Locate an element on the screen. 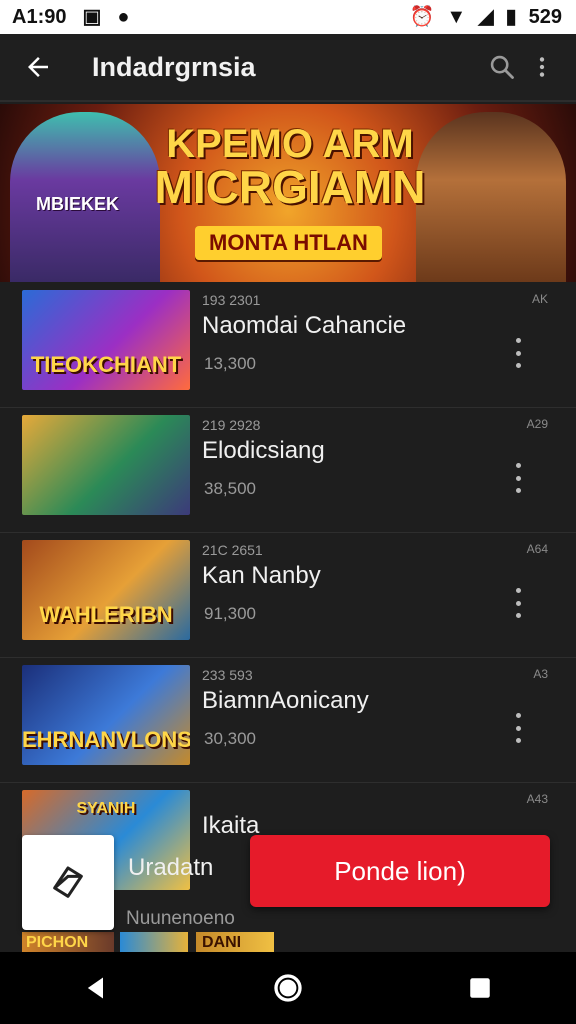  item-corner-label: A64 is located at coordinates (537, 549).